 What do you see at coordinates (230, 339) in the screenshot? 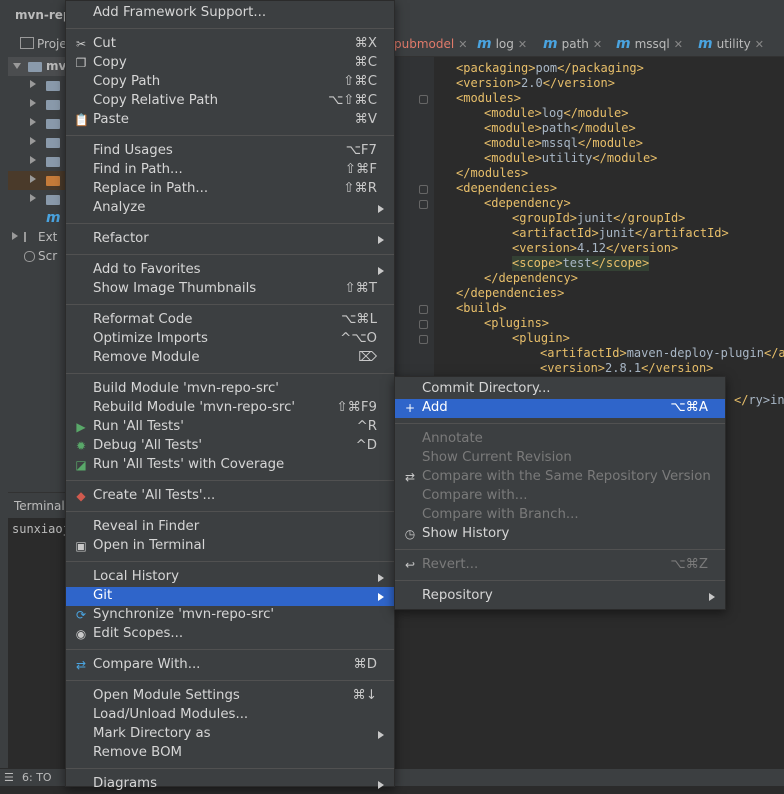
I see `menu-item-optimize-imports: Optimize Imports ^⌥O` at bounding box center [230, 339].